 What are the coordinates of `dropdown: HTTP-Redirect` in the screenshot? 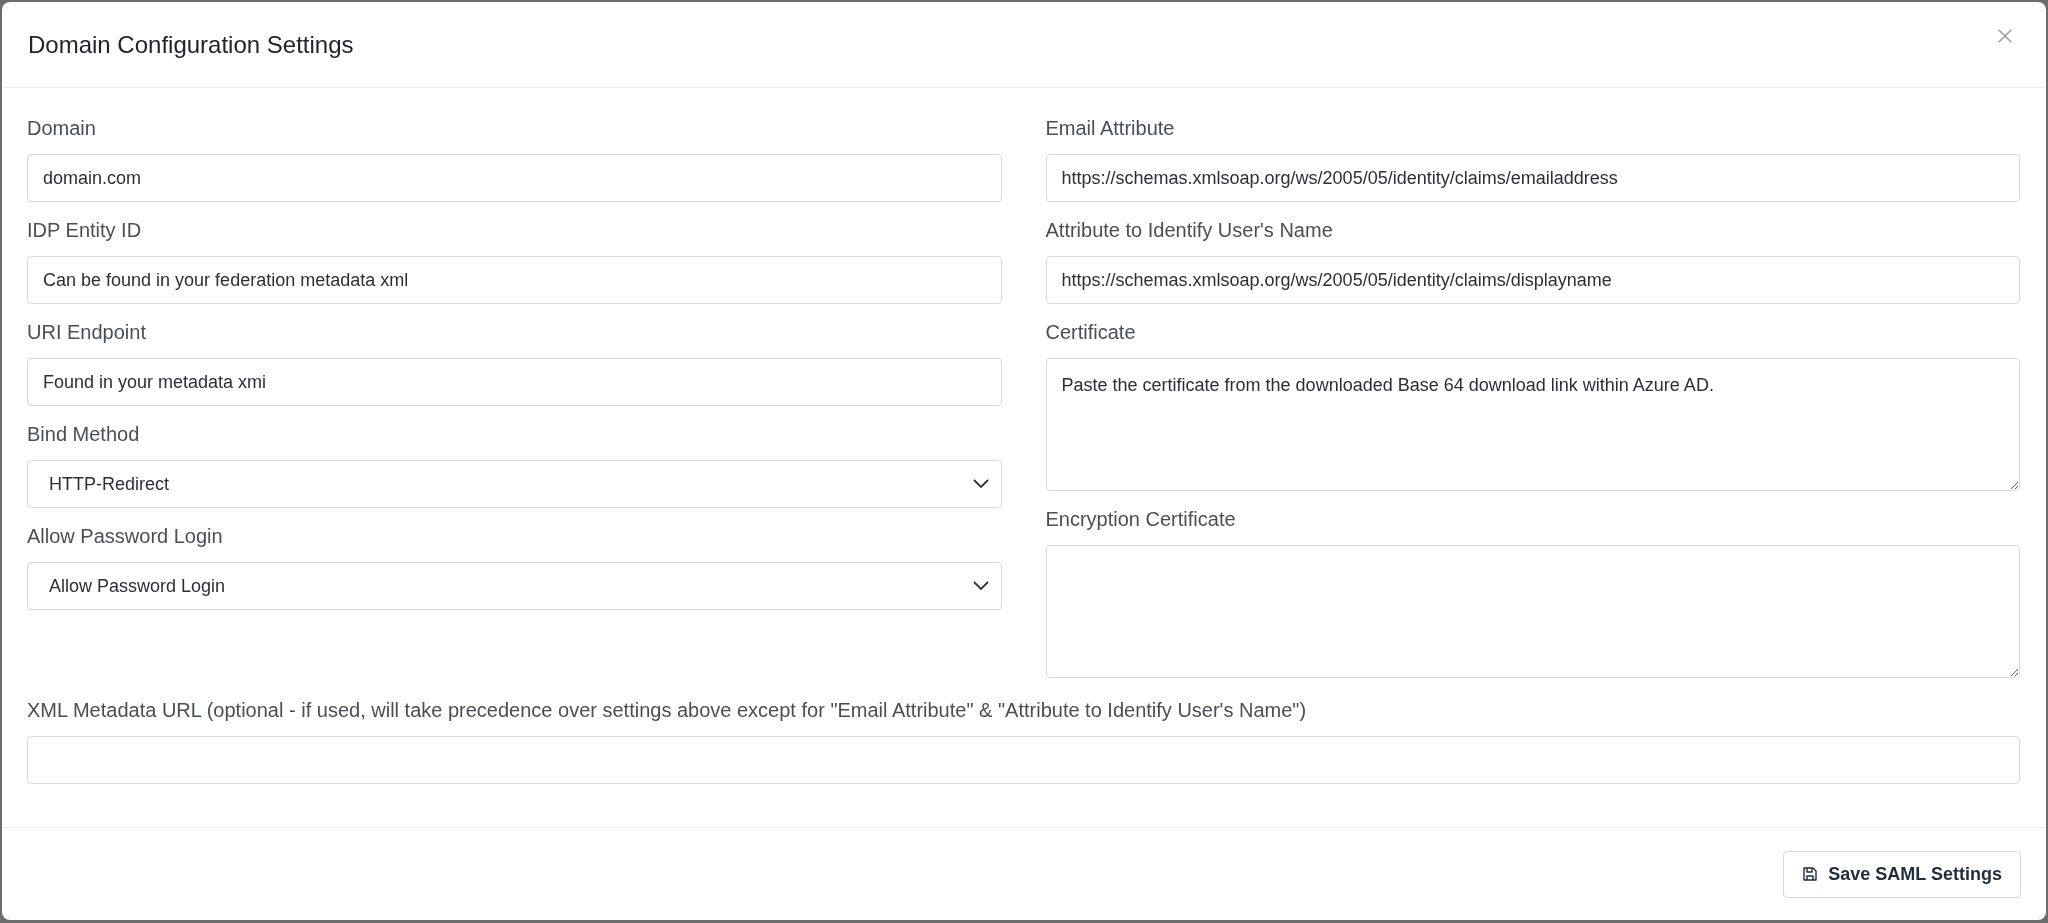 It's located at (514, 484).